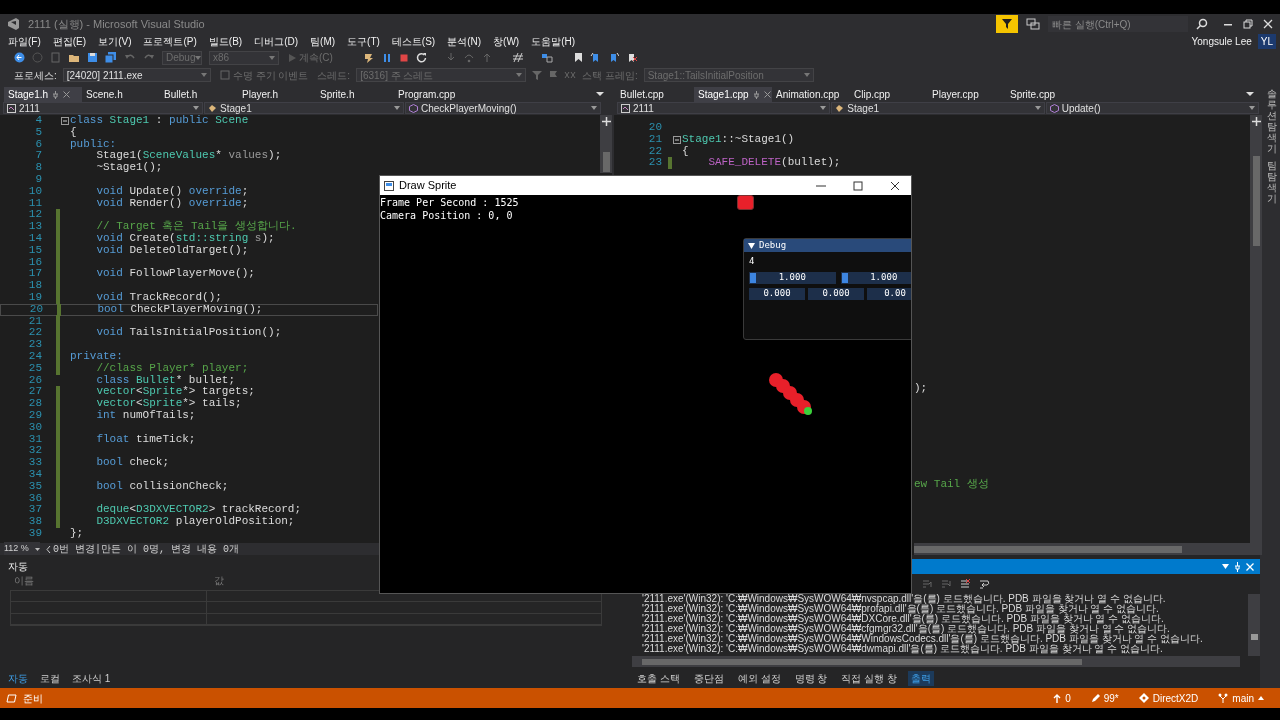 Image resolution: width=1280 pixels, height=720 pixels. Describe the element at coordinates (433, 94) in the screenshot. I see `editor-tab: Program.cpp` at that location.